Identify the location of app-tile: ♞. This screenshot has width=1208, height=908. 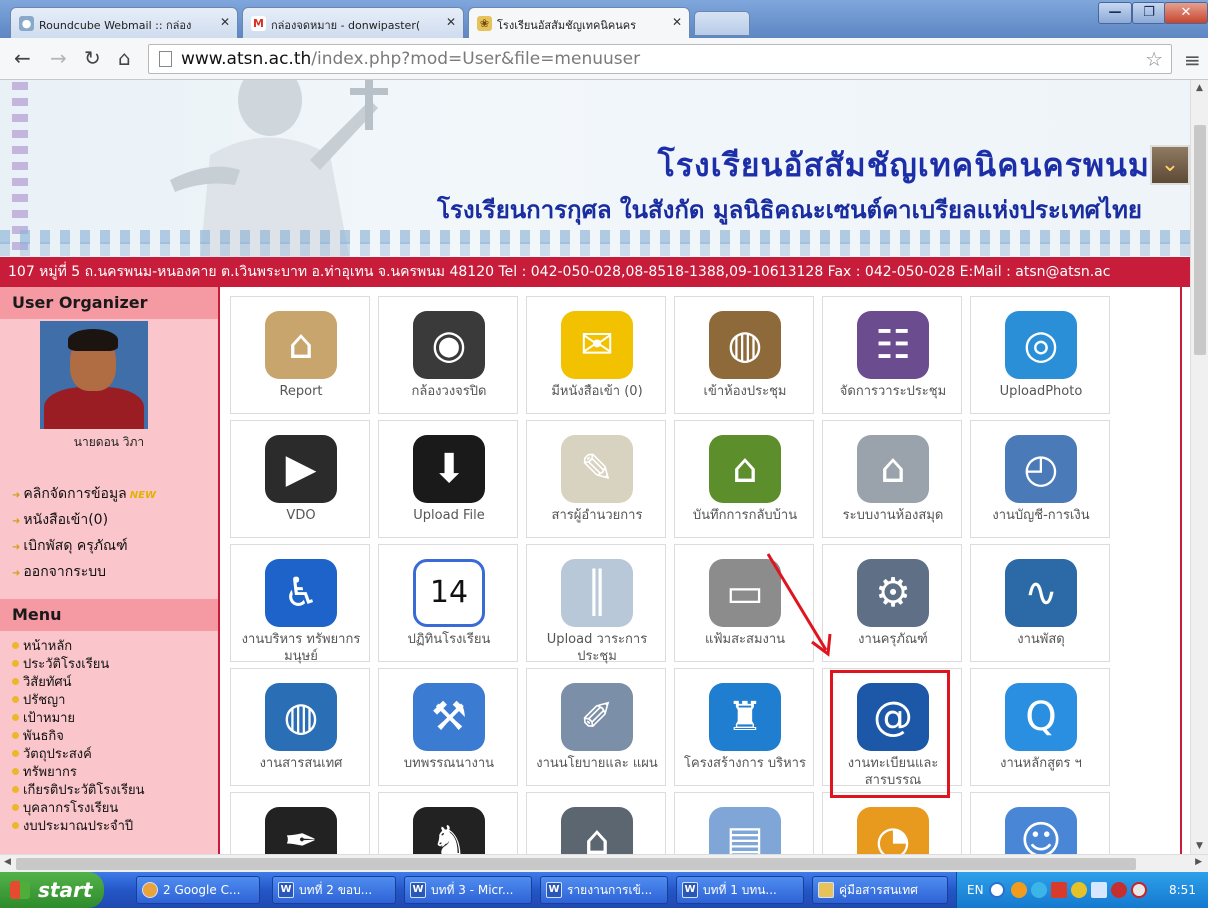
(448, 823).